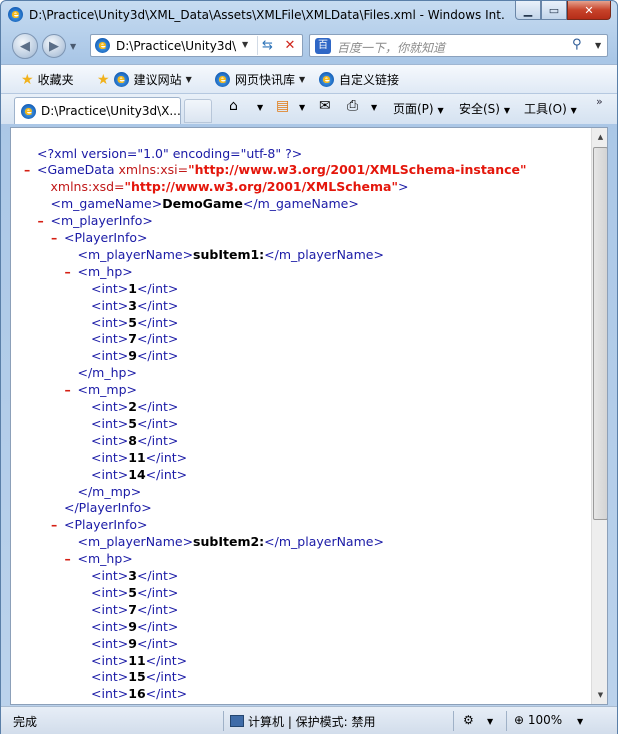 The height and width of the screenshot is (734, 618). What do you see at coordinates (352, 106) in the screenshot?
I see `print-icon: ⎙` at bounding box center [352, 106].